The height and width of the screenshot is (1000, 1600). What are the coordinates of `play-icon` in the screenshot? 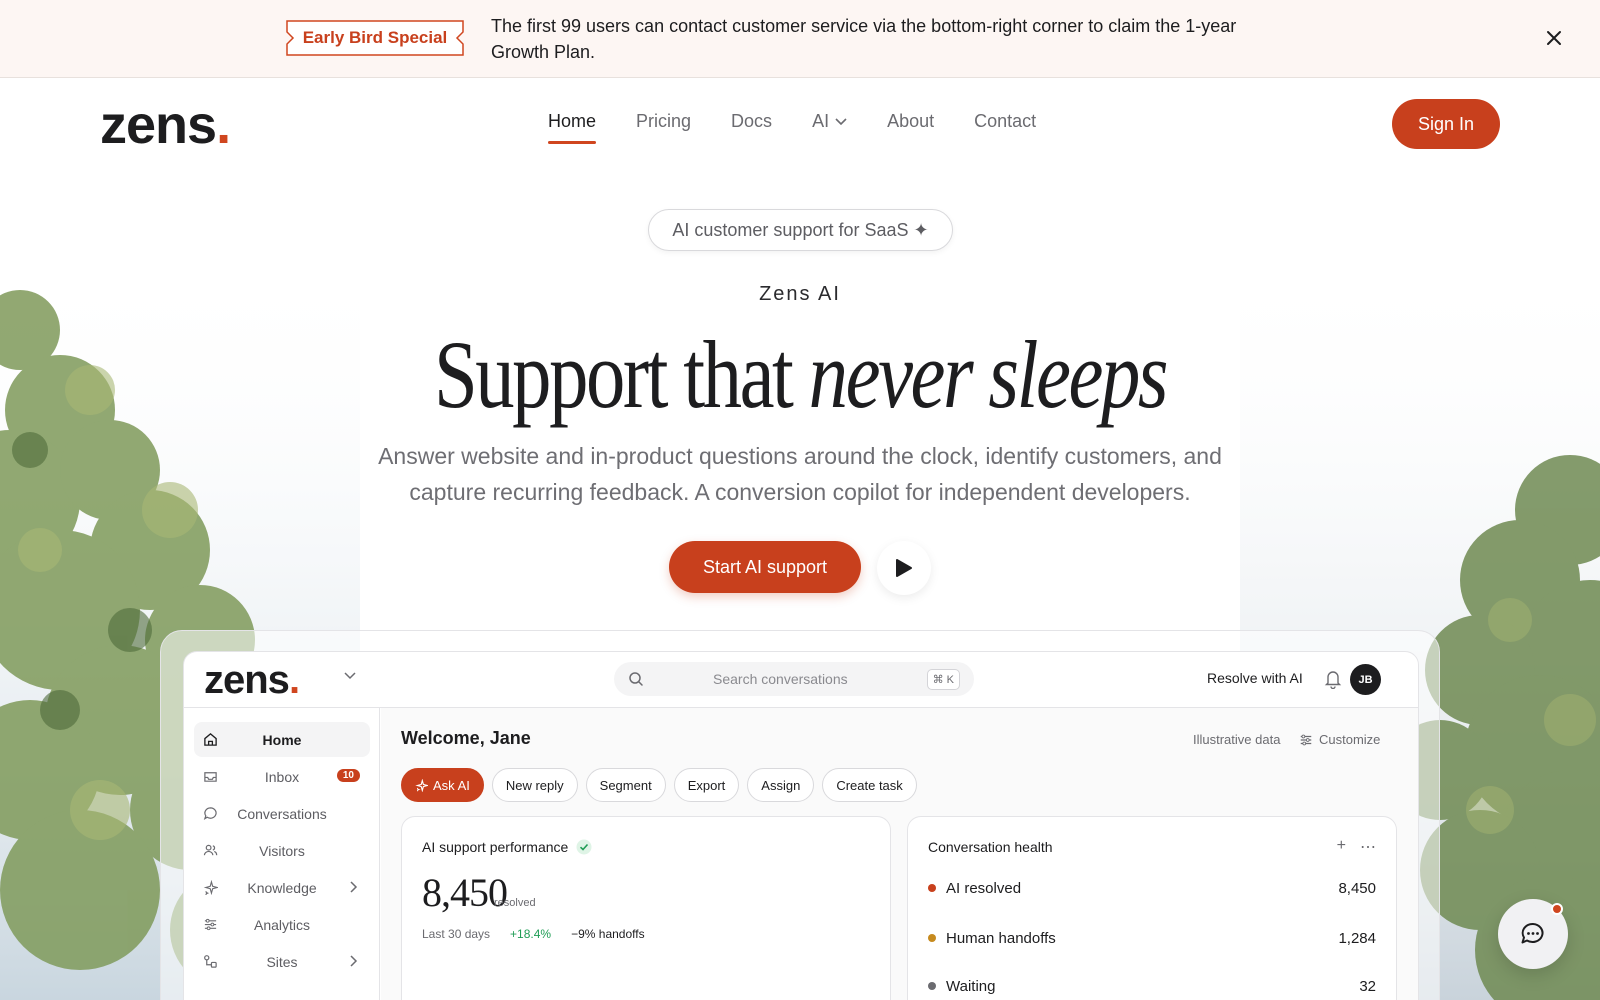 It's located at (904, 568).